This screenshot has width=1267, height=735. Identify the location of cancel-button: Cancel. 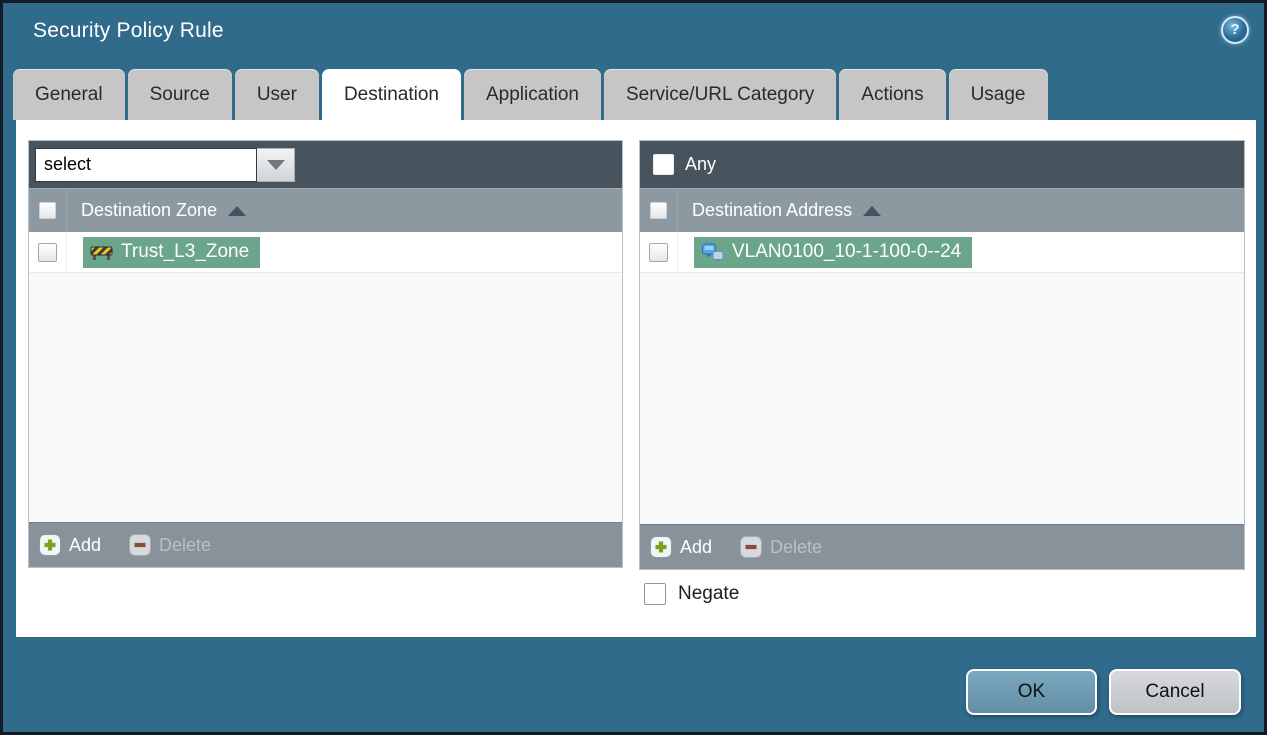
(1175, 692).